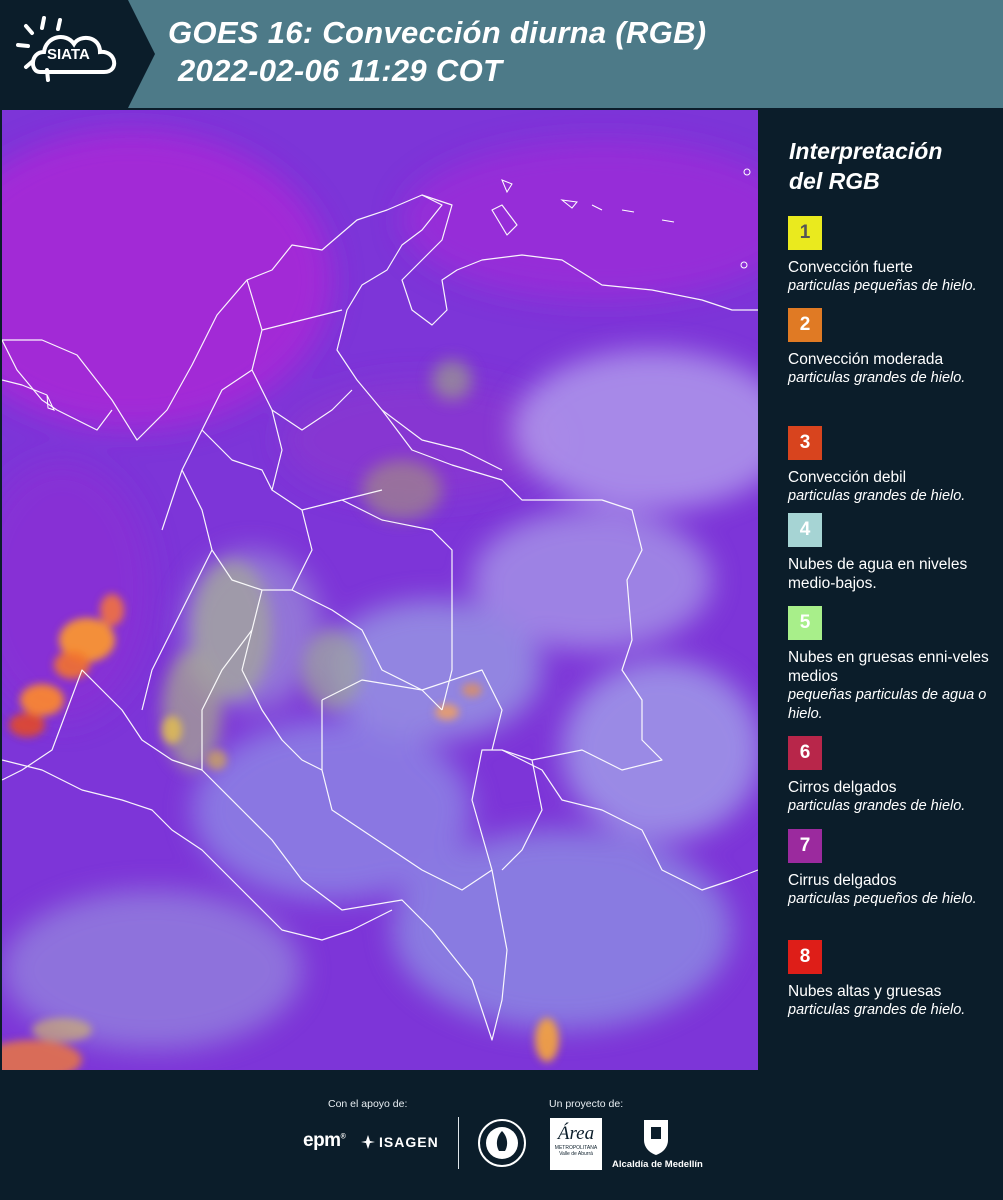 The width and height of the screenshot is (1003, 1200). Describe the element at coordinates (882, 286) in the screenshot. I see `legend-item-description: particulas pequeñas de hielo.` at that location.